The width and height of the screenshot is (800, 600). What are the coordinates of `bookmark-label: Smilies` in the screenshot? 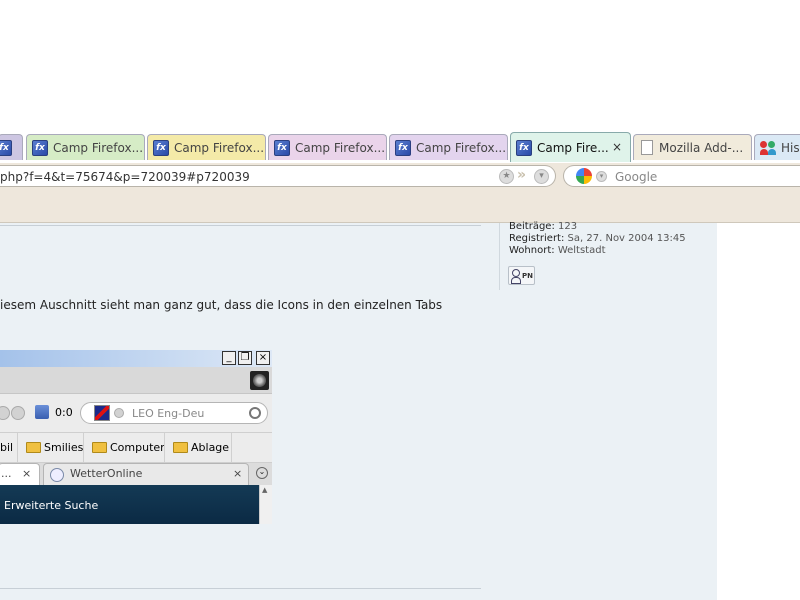 It's located at (64, 447).